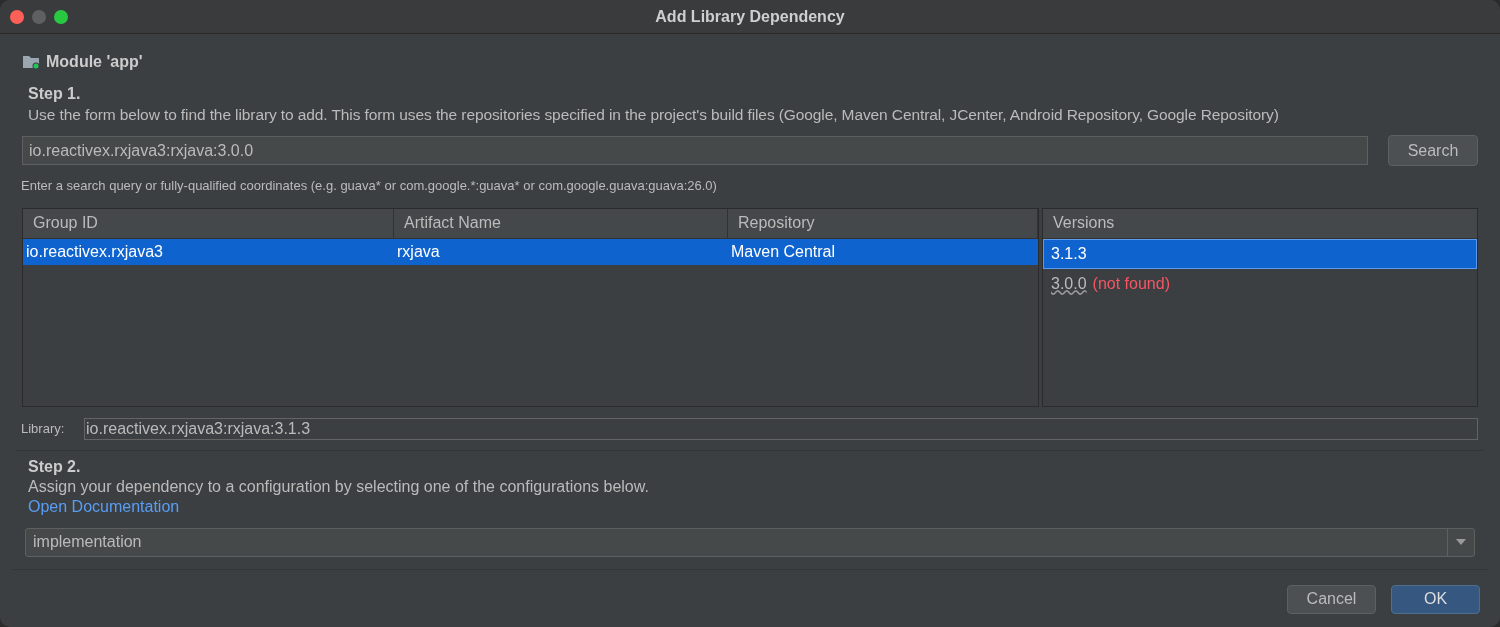  What do you see at coordinates (55, 94) in the screenshot?
I see `step-title: Step 1.` at bounding box center [55, 94].